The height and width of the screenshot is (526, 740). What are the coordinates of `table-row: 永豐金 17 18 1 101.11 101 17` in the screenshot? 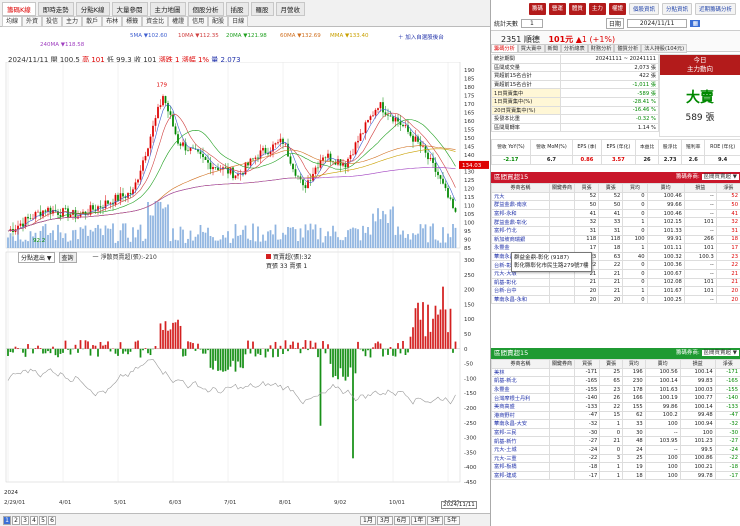 It's located at (615, 248).